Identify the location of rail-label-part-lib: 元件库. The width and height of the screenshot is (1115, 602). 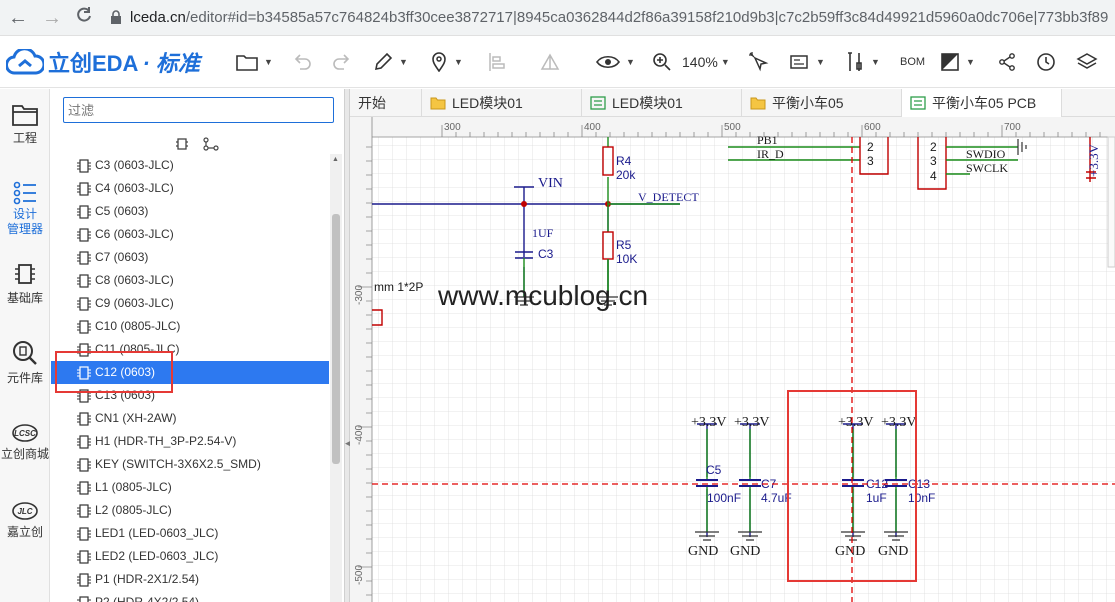
(24, 378).